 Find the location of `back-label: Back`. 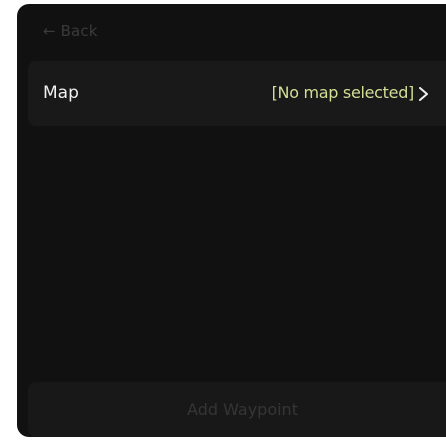

back-label: Back is located at coordinates (79, 31).